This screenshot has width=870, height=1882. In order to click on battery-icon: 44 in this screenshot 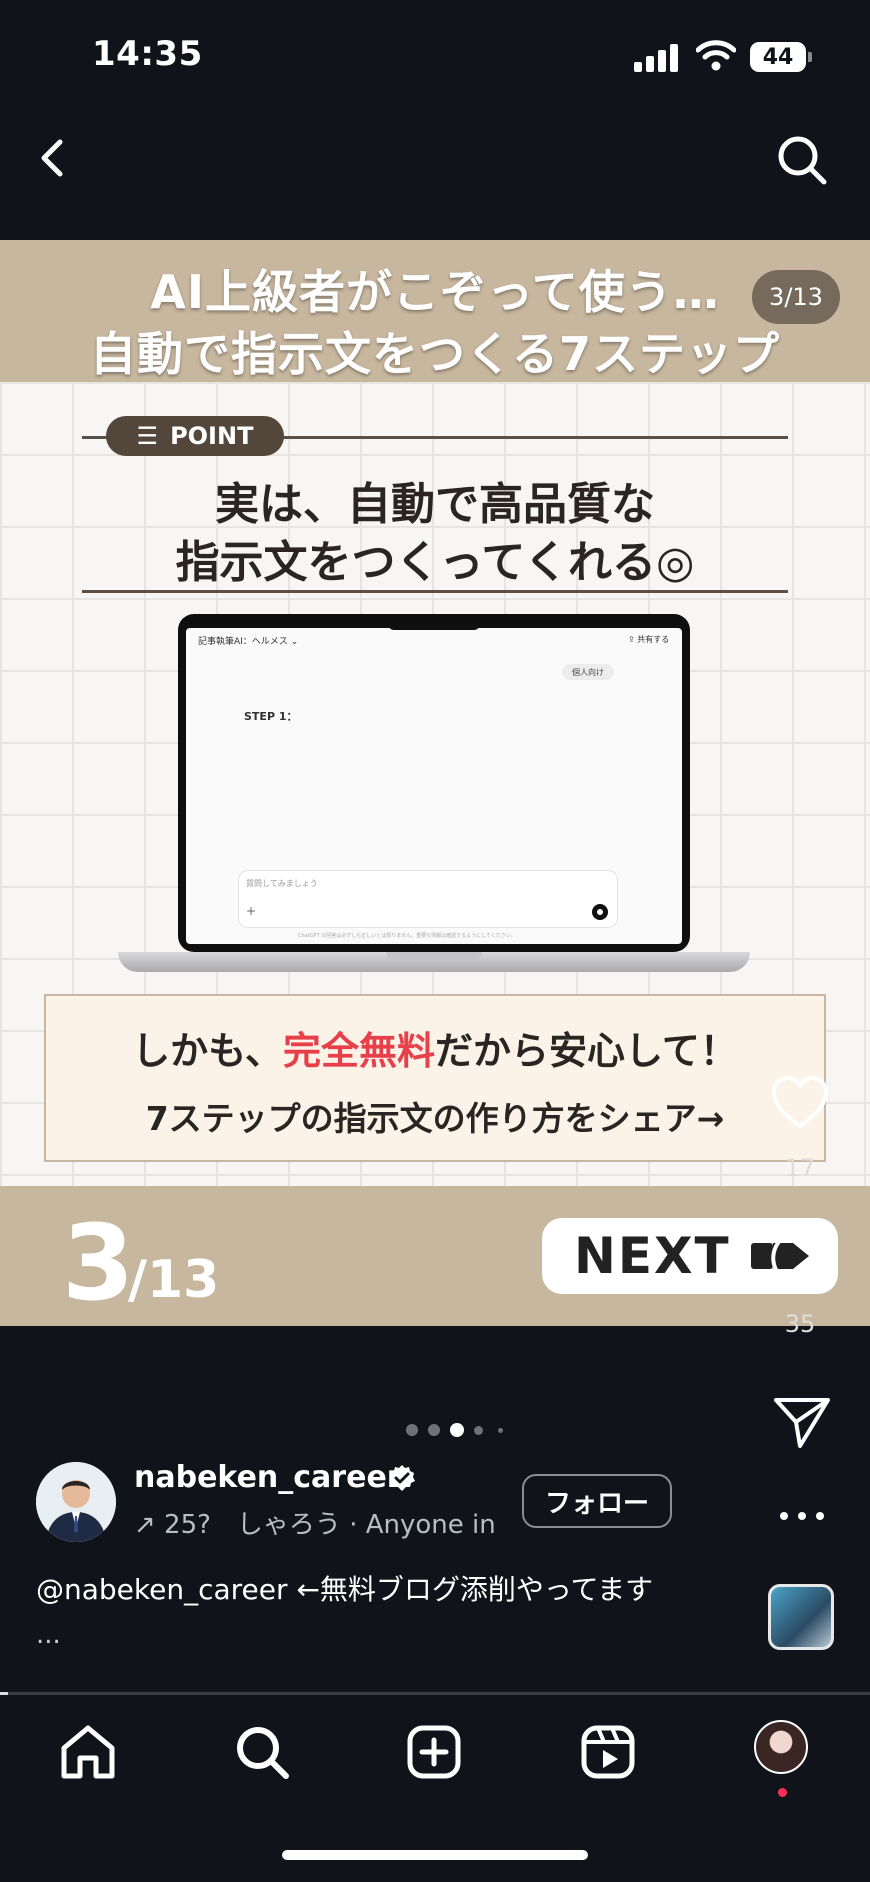, I will do `click(778, 57)`.